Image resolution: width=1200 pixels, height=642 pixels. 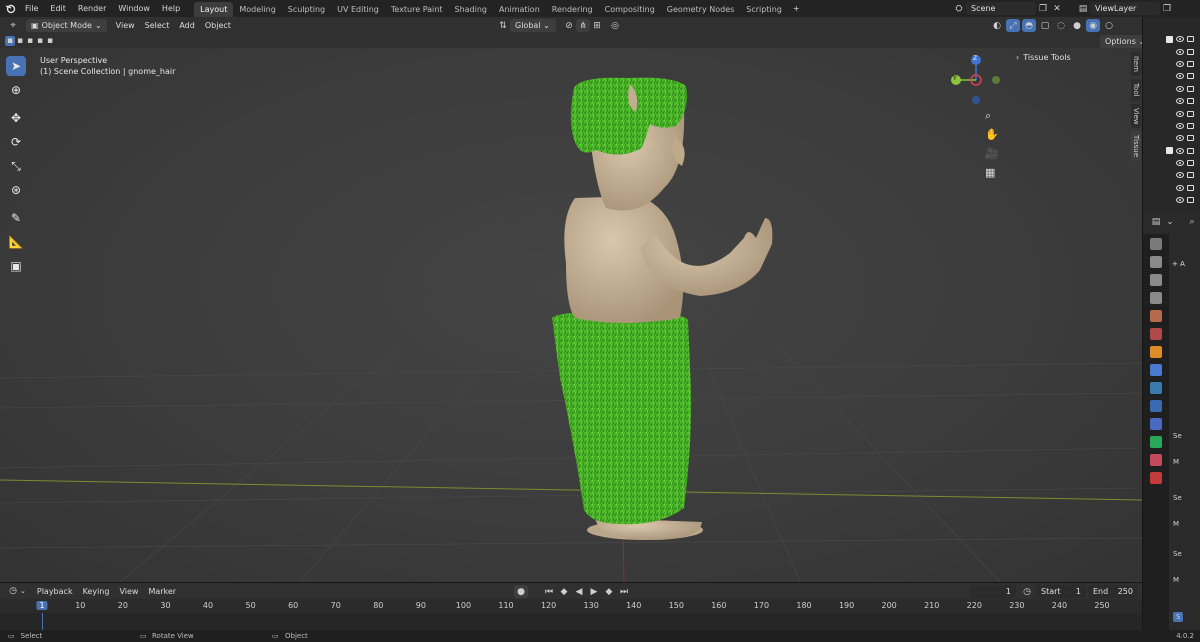 I want to click on search-icon: ⌕, so click(x=1192, y=221).